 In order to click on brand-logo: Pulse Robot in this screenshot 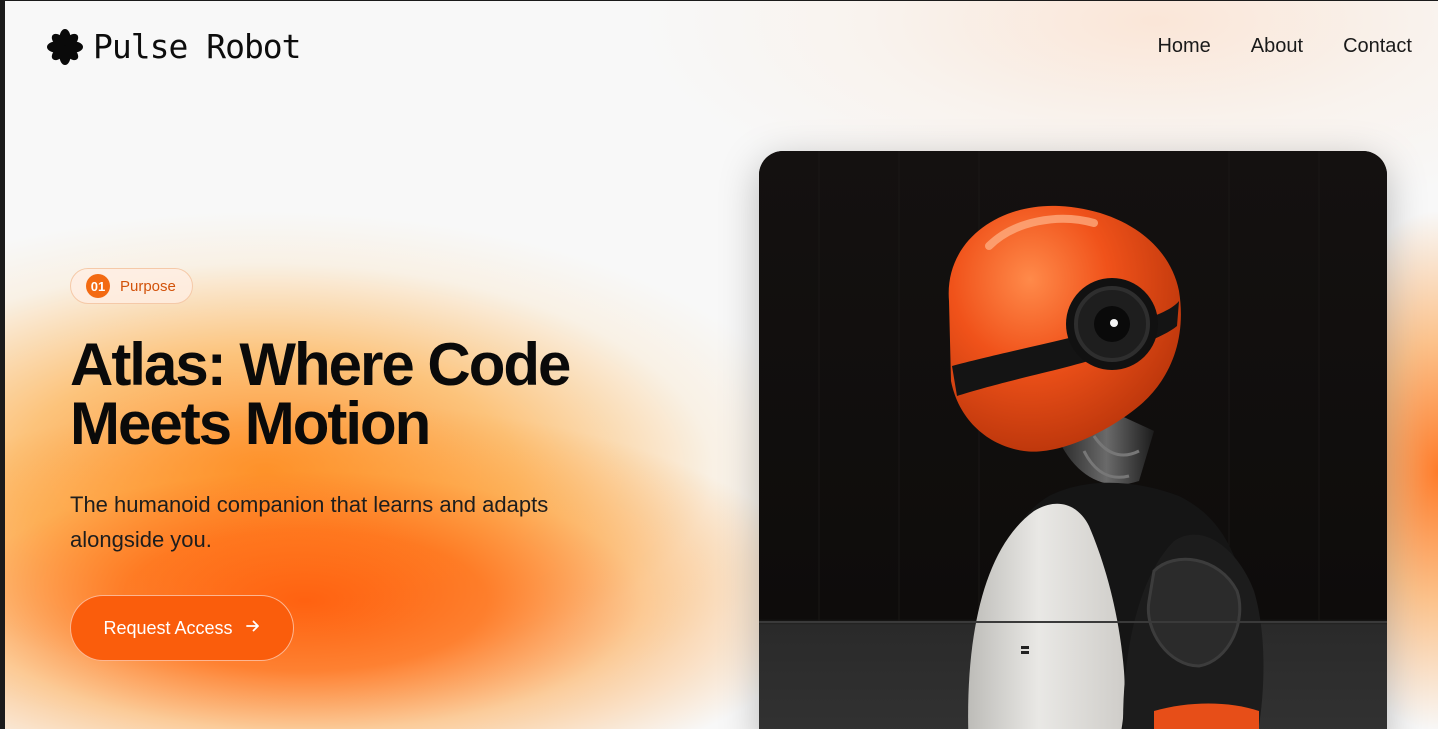, I will do `click(173, 47)`.